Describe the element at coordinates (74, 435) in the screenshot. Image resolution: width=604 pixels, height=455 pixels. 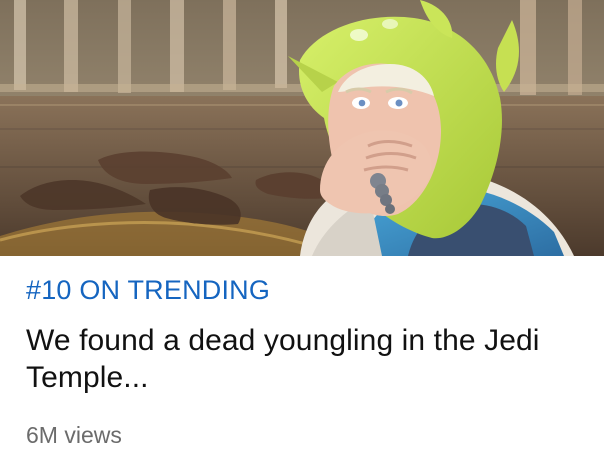
I see `view-count: 6M views` at that location.